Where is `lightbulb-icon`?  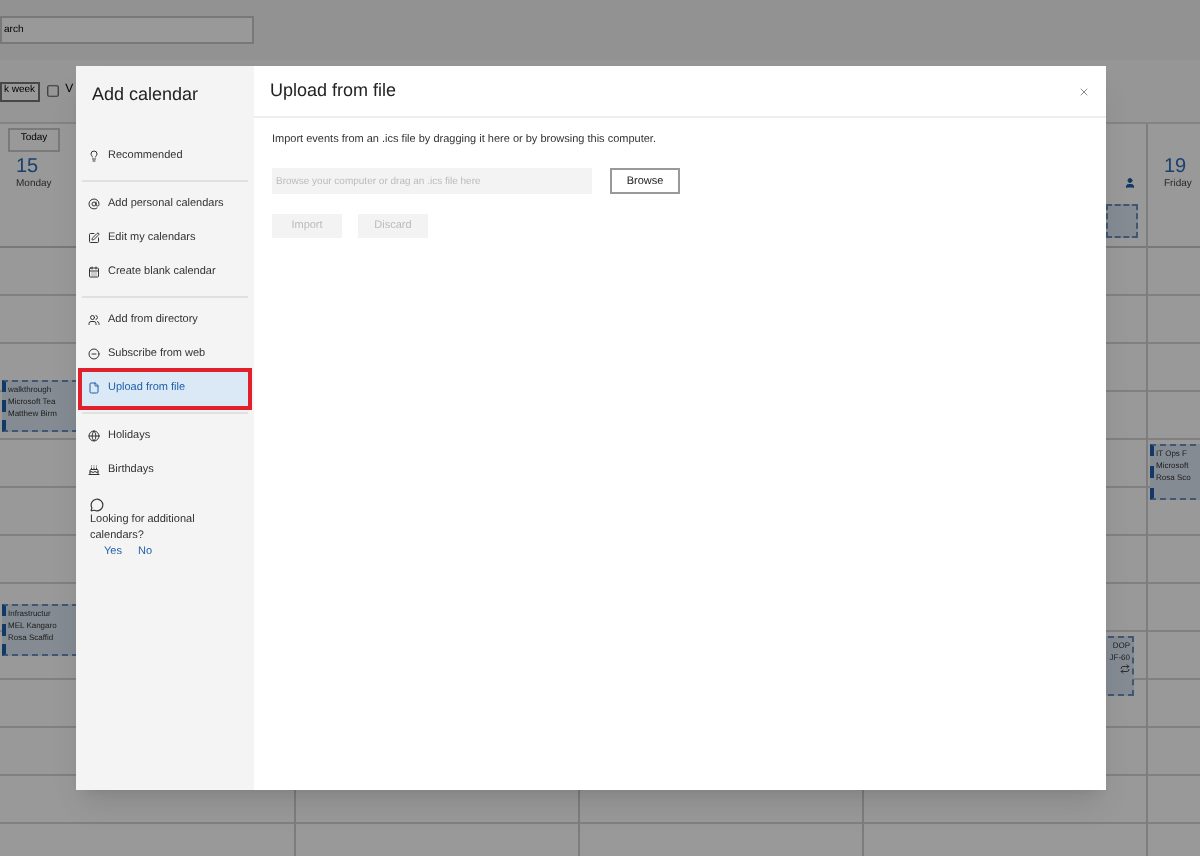
lightbulb-icon is located at coordinates (94, 156).